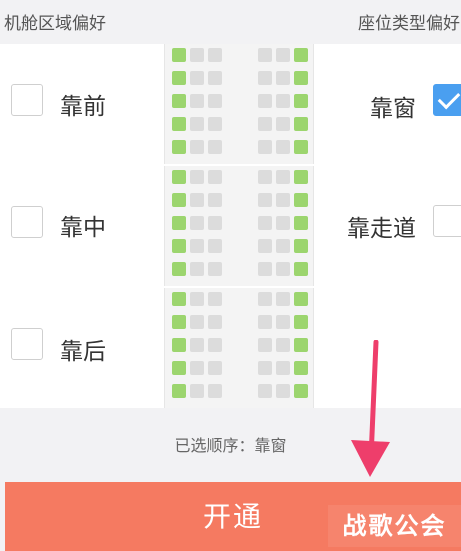 The image size is (461, 551). Describe the element at coordinates (83, 107) in the screenshot. I see `option-label-front: 靠前` at that location.